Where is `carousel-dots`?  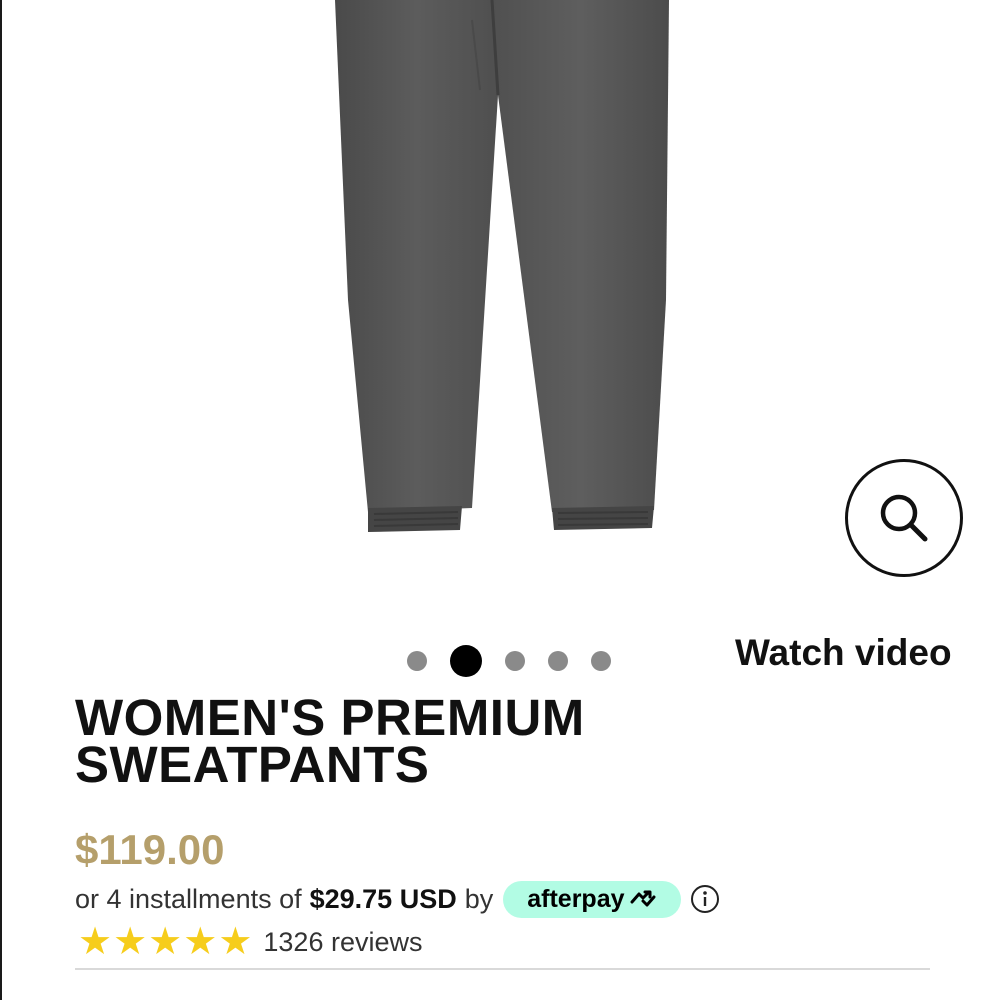 carousel-dots is located at coordinates (509, 661).